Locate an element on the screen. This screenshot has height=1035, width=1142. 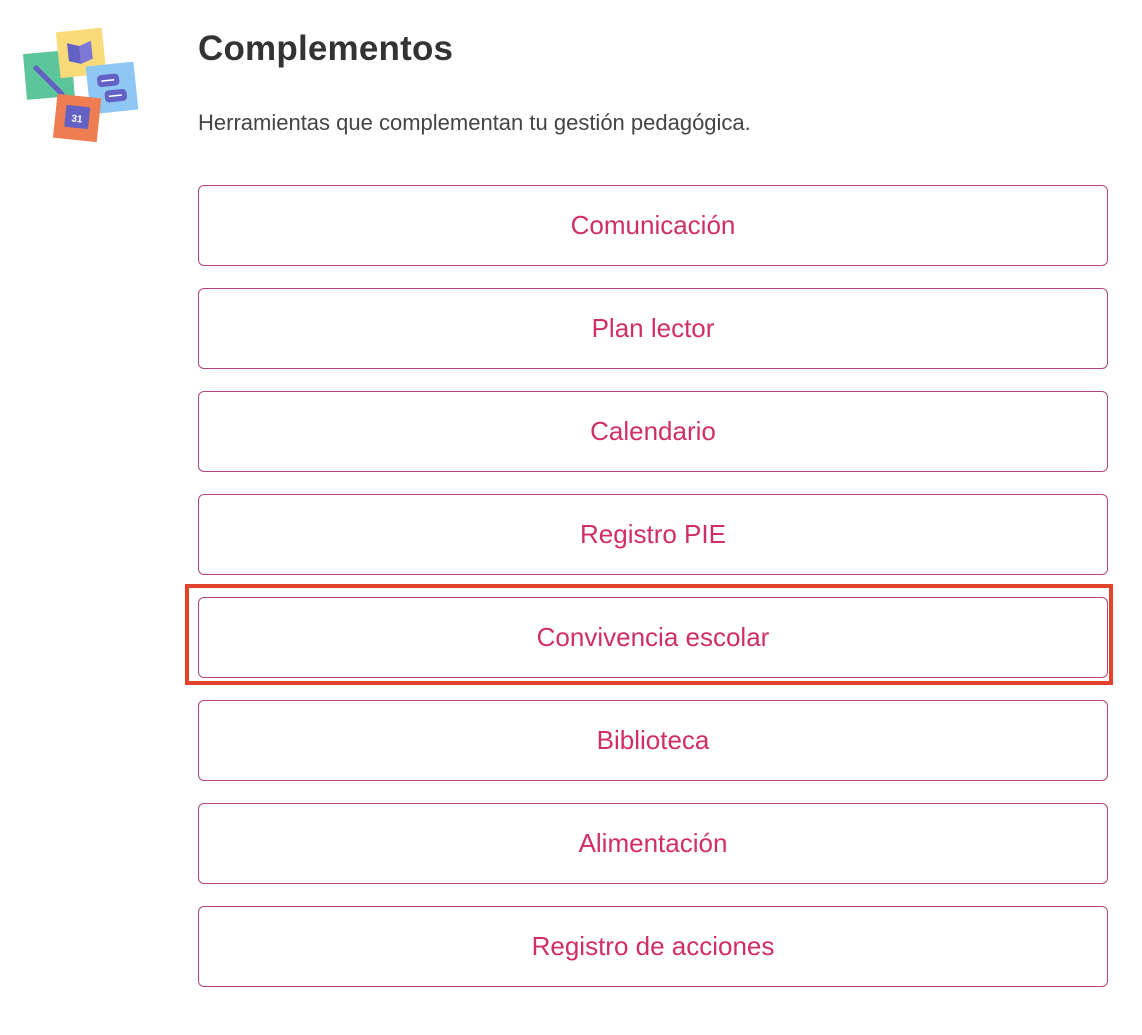
comunicacion-button: Comunicación is located at coordinates (653, 225).